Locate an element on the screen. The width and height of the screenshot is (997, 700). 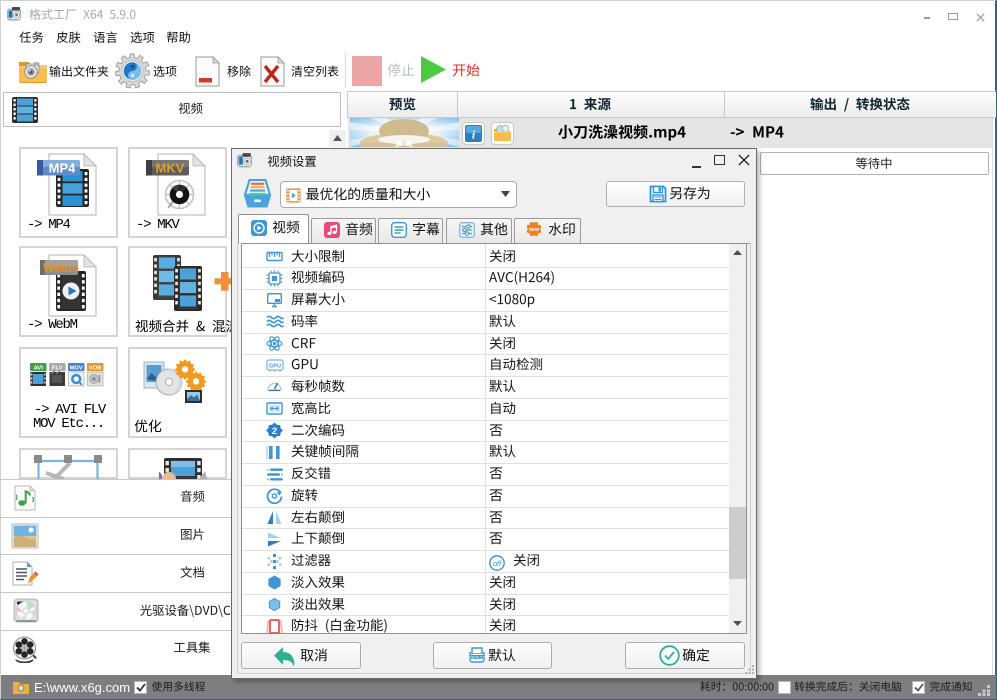
svg-text: VOB is located at coordinates (95, 368).